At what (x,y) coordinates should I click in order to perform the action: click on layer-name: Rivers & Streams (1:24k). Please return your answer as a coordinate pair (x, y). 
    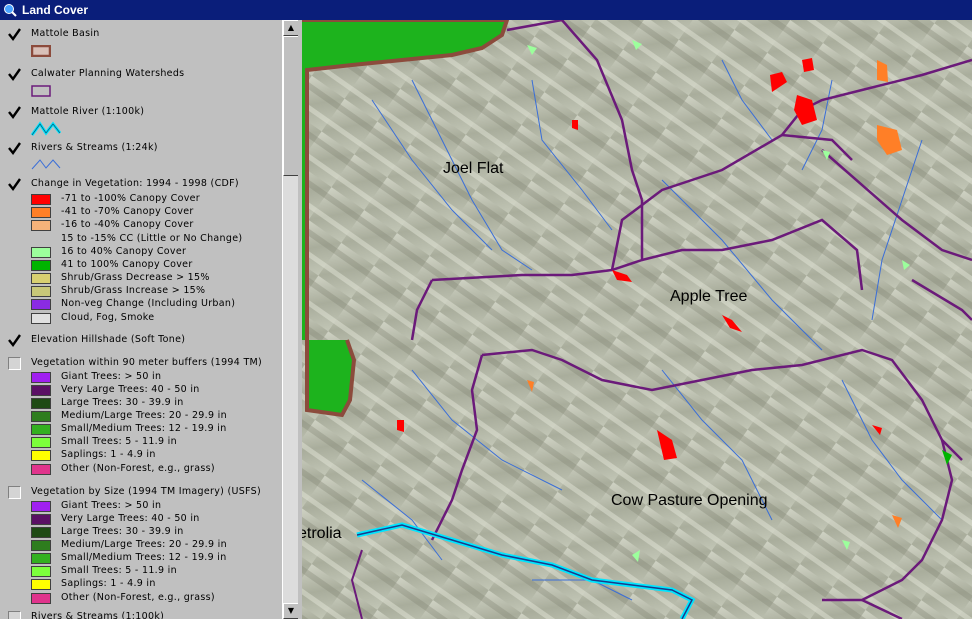
    Looking at the image, I should click on (94, 147).